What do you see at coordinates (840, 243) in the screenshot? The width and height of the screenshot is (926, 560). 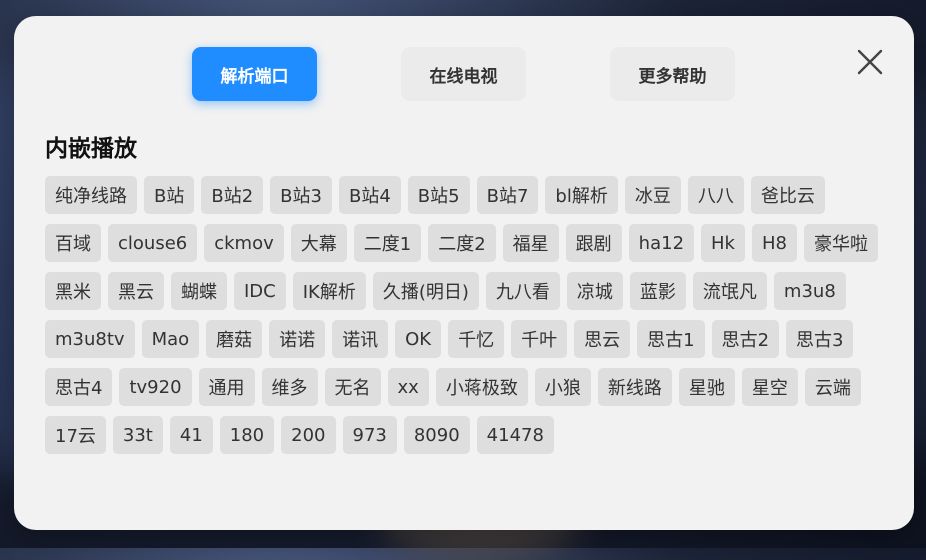 I see `source-chip: 豪华啦` at bounding box center [840, 243].